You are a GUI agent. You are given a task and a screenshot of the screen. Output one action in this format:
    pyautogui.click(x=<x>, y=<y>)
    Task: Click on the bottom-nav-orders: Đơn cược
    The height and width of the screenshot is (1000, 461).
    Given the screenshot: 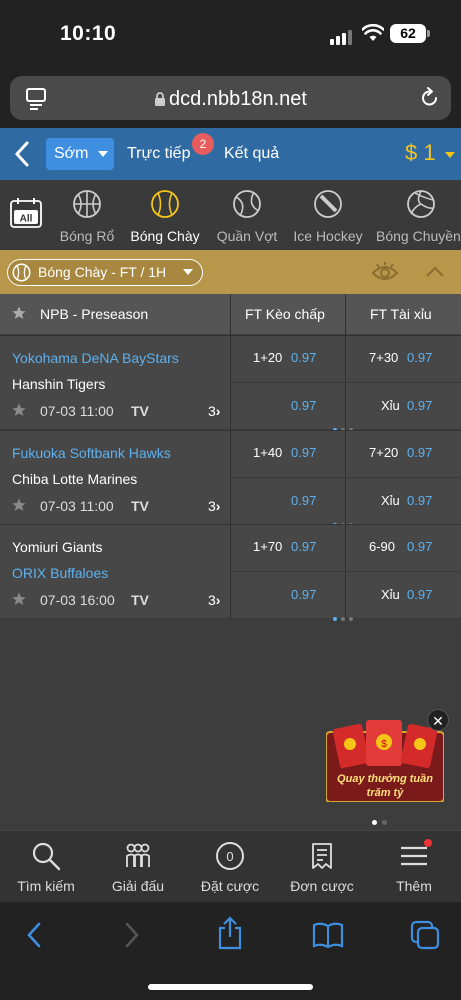 What is the action you would take?
    pyautogui.click(x=322, y=867)
    